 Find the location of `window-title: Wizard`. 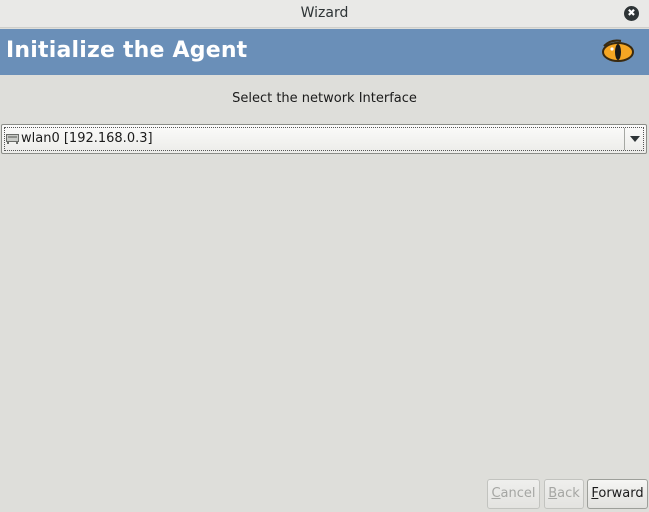

window-title: Wizard is located at coordinates (324, 13).